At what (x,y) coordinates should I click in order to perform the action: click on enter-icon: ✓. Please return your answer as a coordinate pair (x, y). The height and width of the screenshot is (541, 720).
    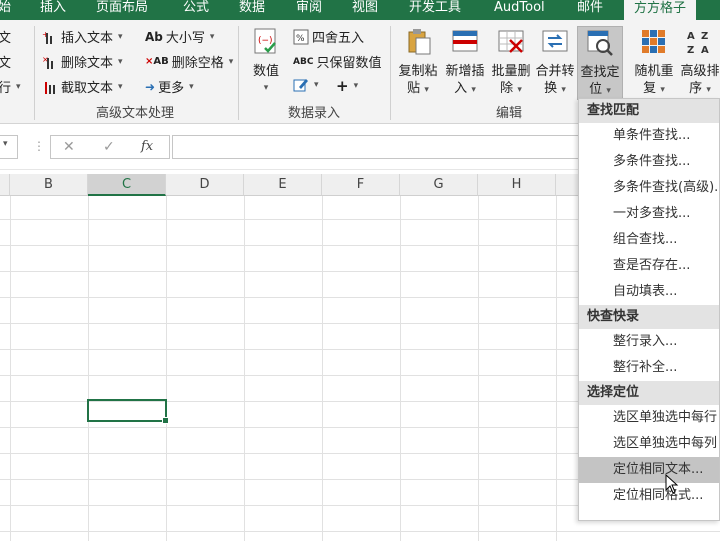
    Looking at the image, I should click on (109, 147).